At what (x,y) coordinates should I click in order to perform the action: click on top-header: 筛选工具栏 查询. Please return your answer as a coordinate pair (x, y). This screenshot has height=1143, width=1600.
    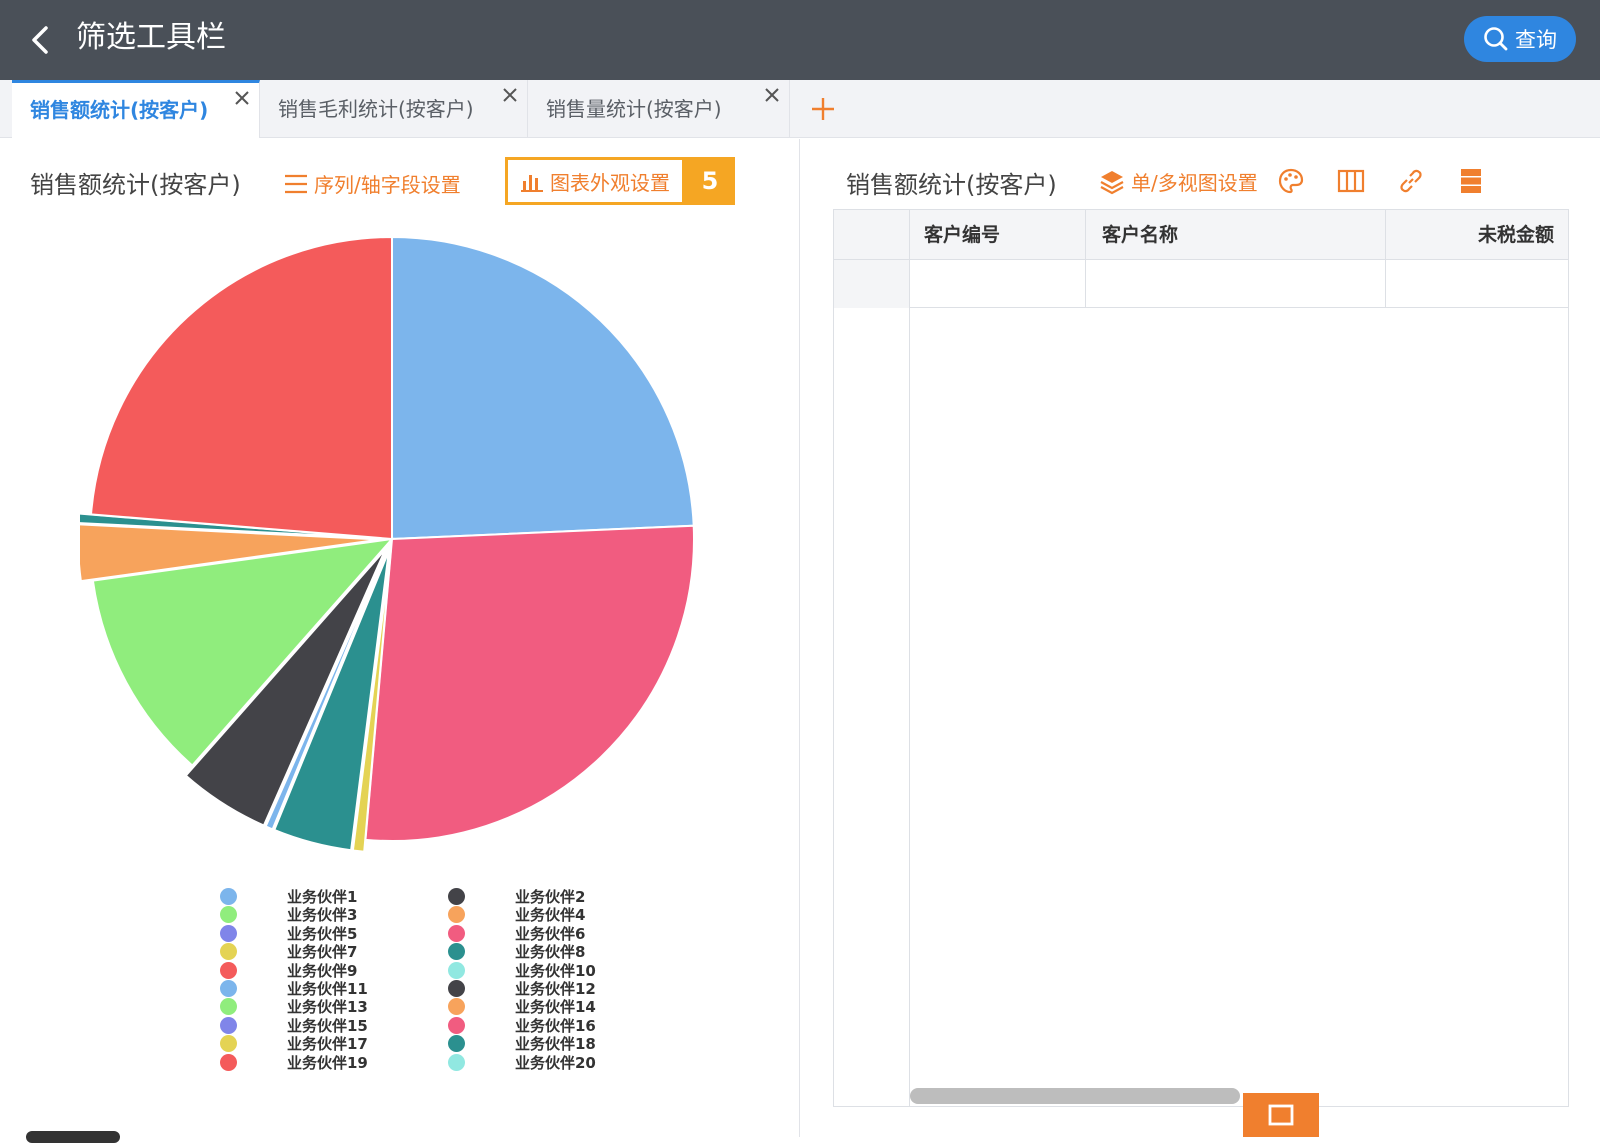
    Looking at the image, I should click on (800, 40).